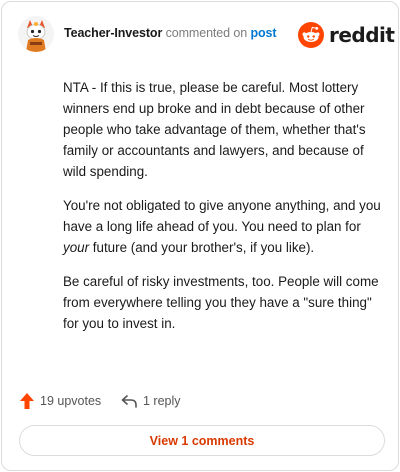  Describe the element at coordinates (129, 401) in the screenshot. I see `reply-arrow-icon` at that location.